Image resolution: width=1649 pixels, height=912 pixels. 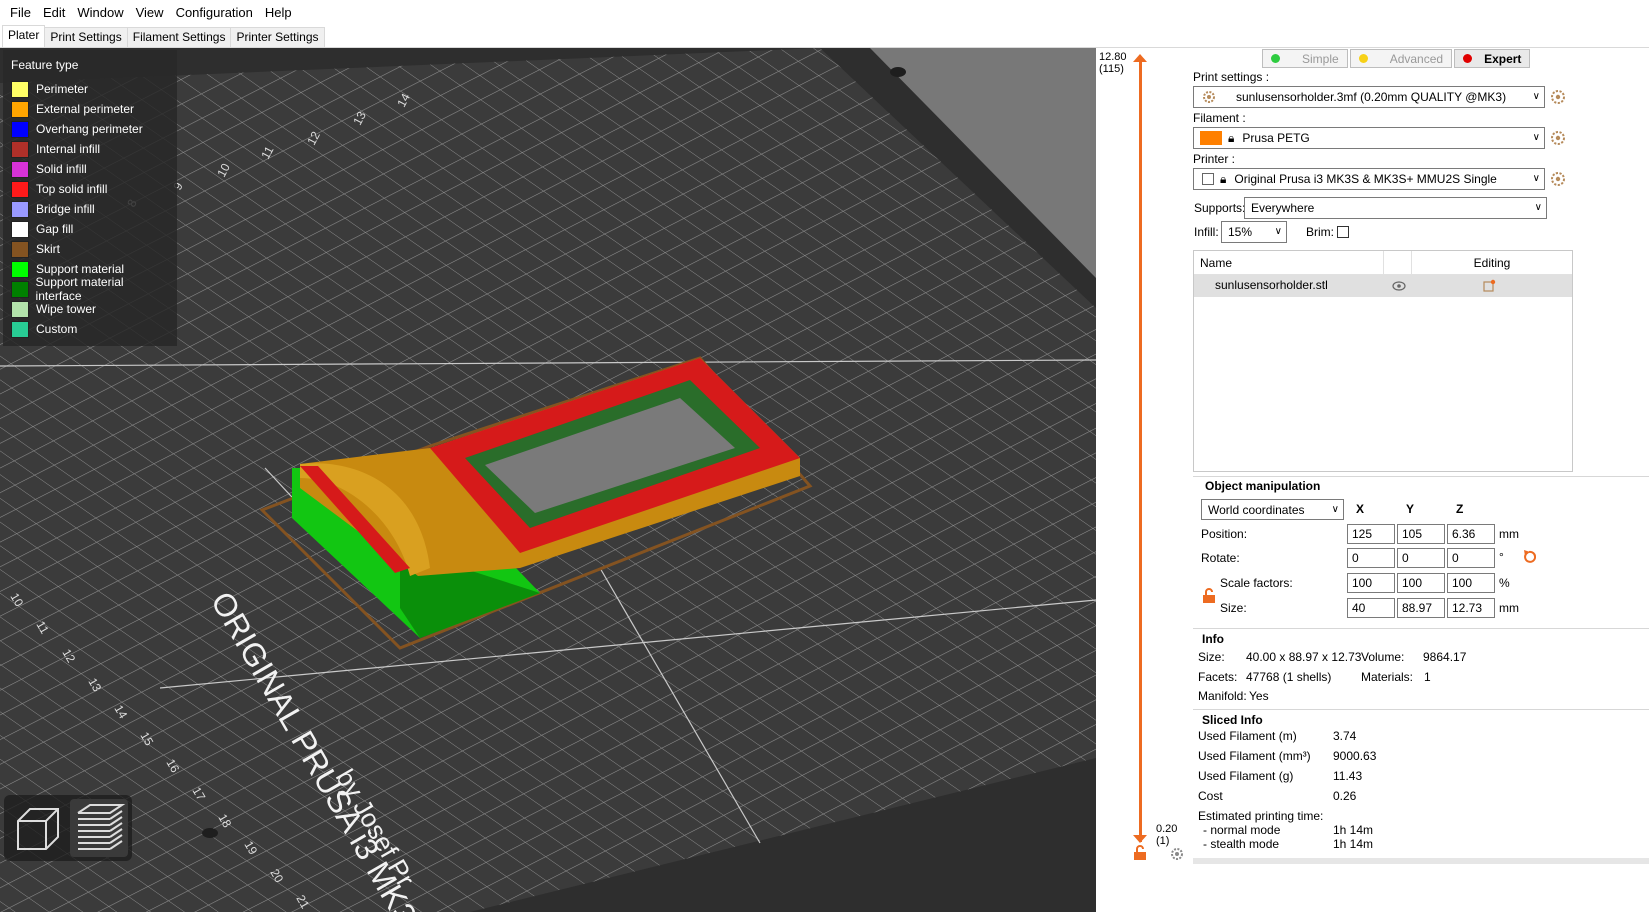 What do you see at coordinates (1401, 58) in the screenshot?
I see `mode-advanced-button: Advanced` at bounding box center [1401, 58].